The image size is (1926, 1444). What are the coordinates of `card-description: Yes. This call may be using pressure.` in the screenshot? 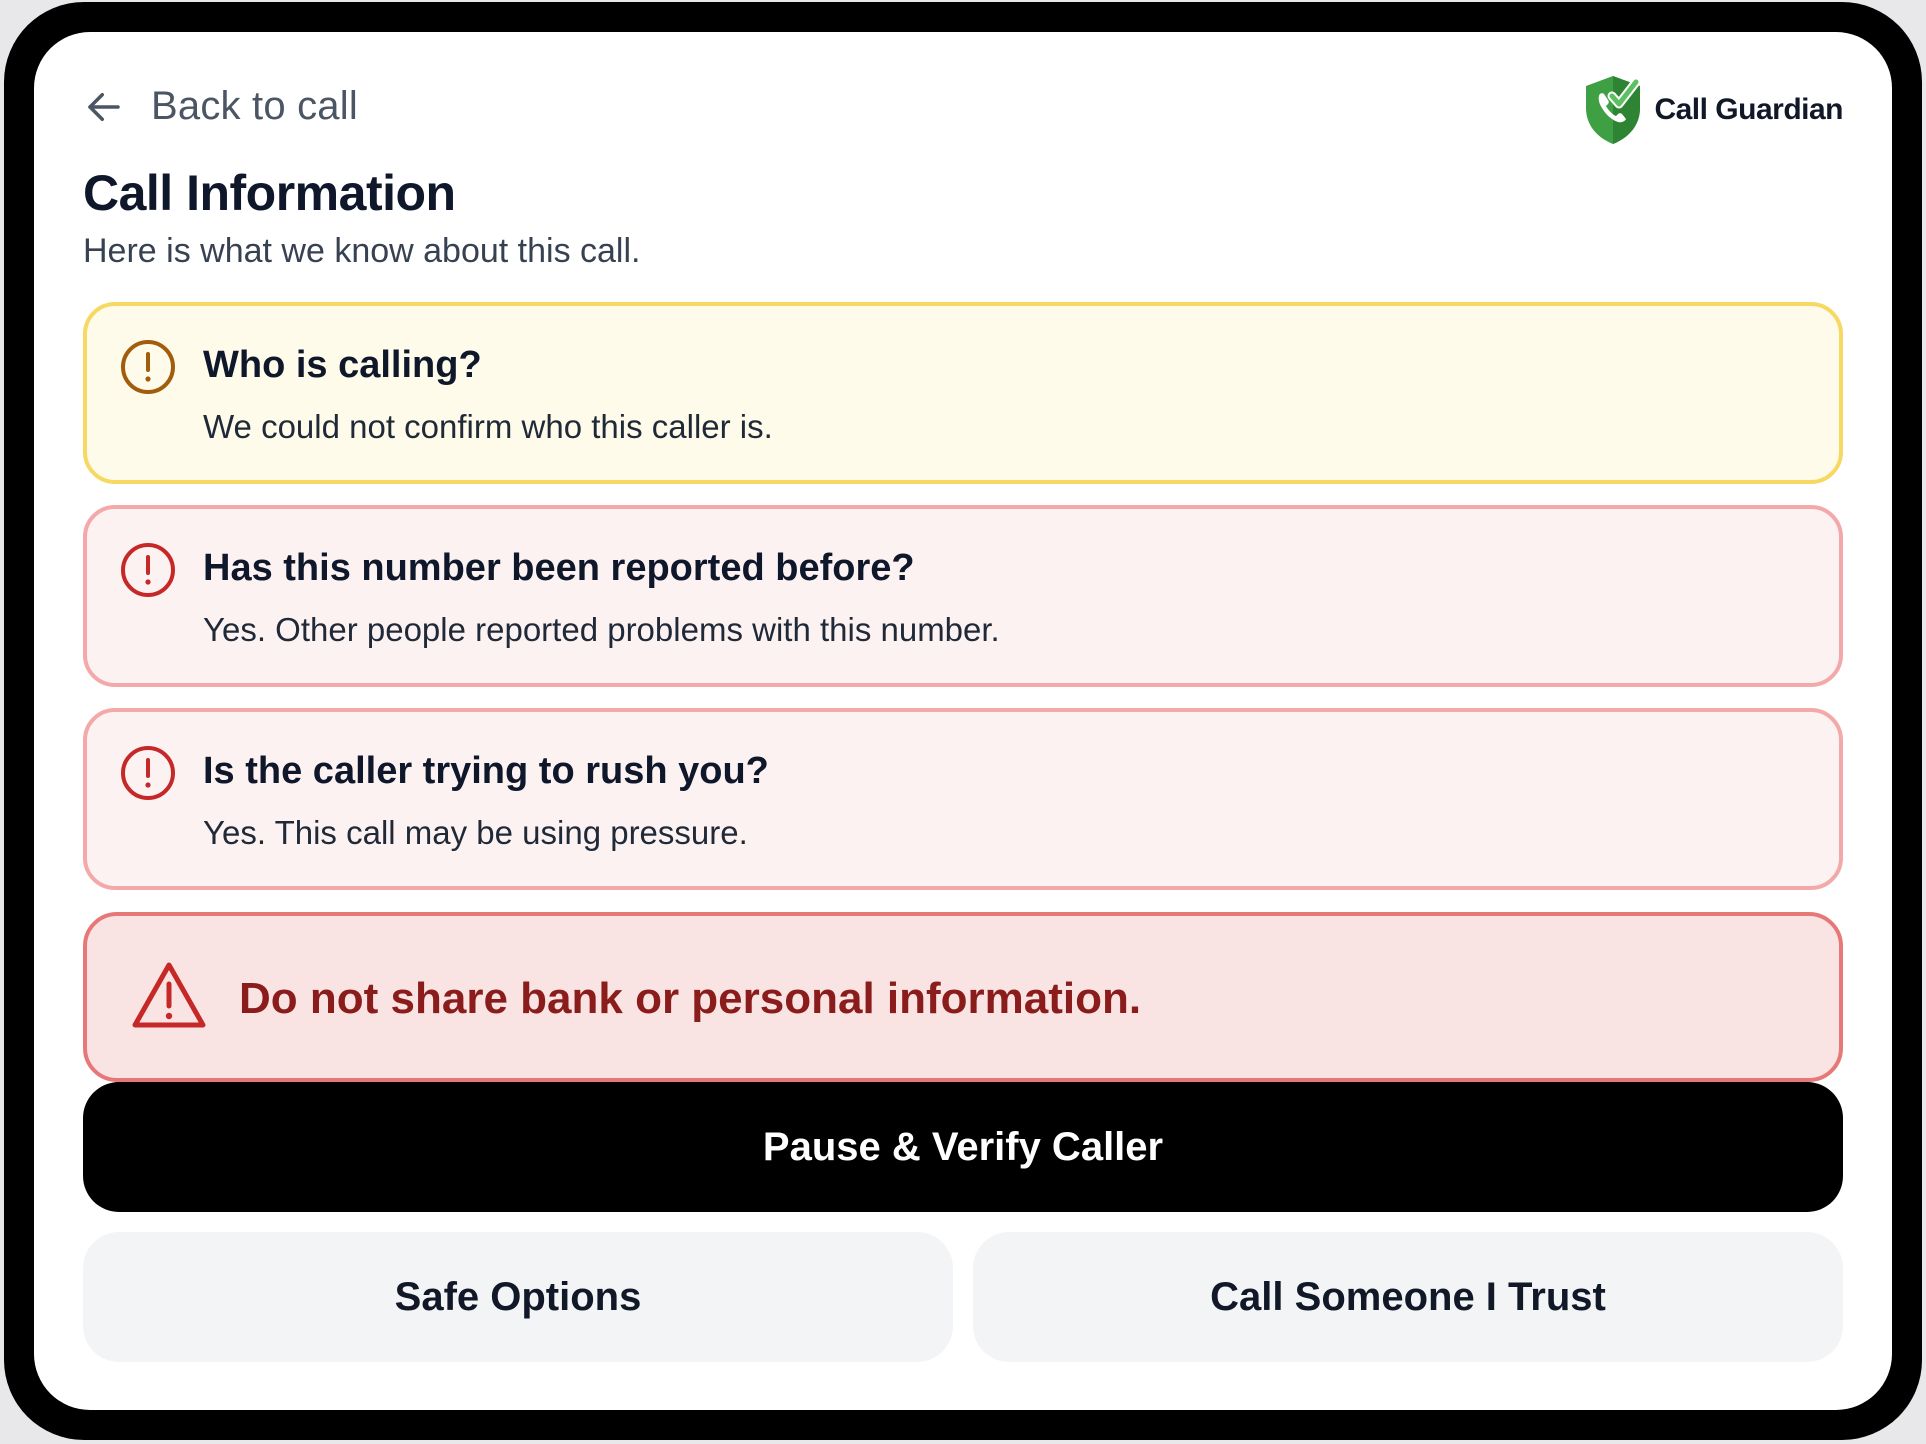 It's located at (475, 832).